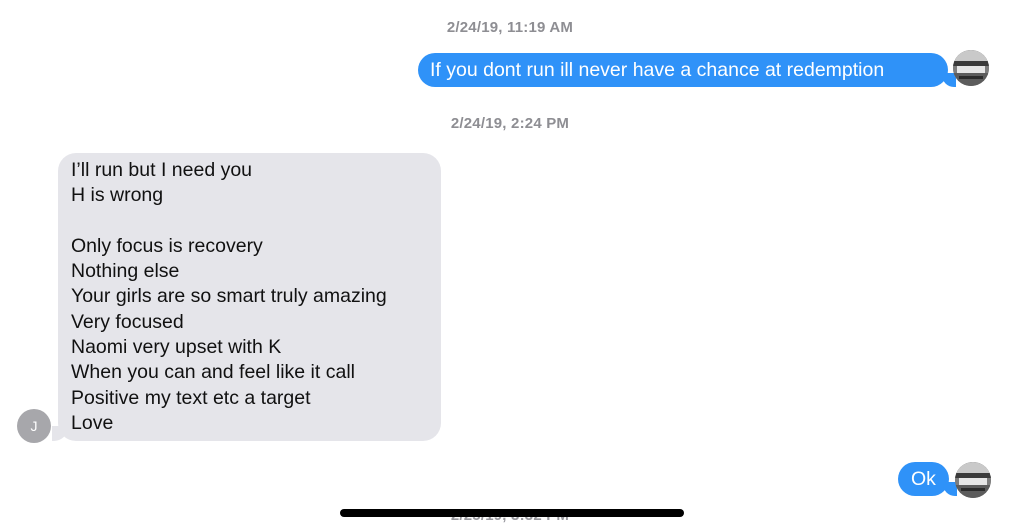 The width and height of the screenshot is (1024, 528). I want to click on message-line, so click(256, 221).